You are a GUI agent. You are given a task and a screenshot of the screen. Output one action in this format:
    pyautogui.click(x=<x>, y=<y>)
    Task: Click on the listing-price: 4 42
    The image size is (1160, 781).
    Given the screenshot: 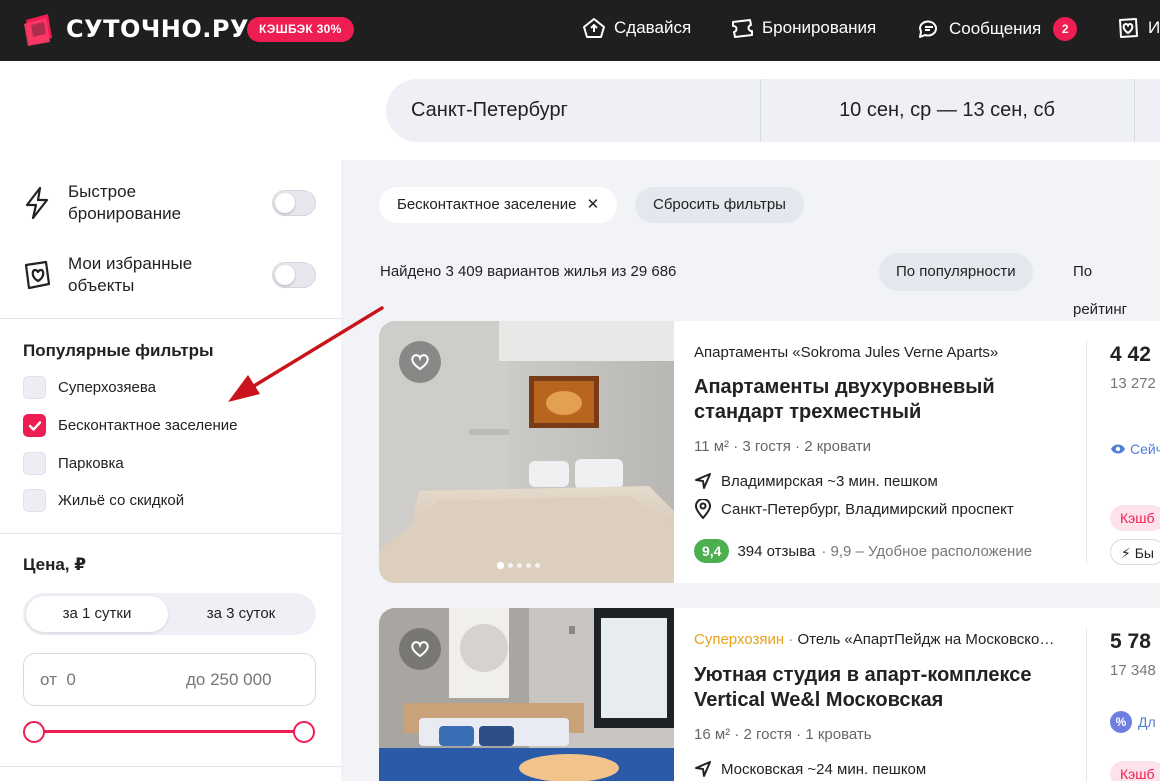 What is the action you would take?
    pyautogui.click(x=1130, y=354)
    